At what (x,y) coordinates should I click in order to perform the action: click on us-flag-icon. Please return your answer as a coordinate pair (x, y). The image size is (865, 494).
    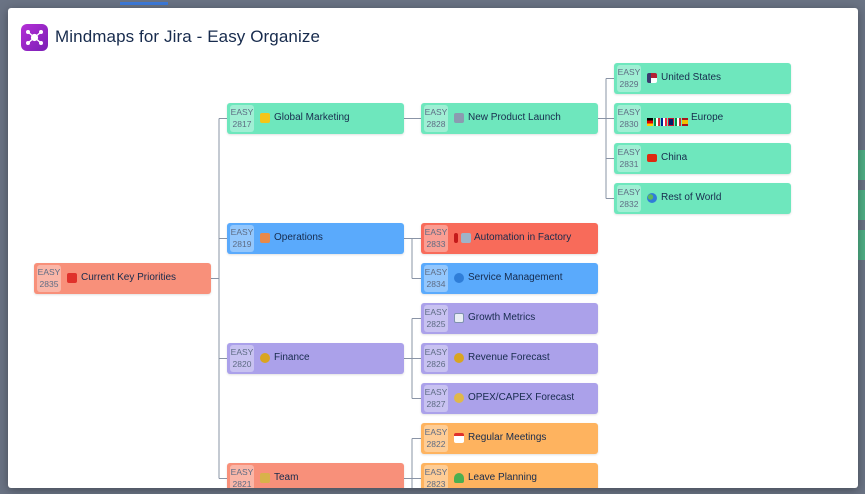
    Looking at the image, I should click on (652, 78).